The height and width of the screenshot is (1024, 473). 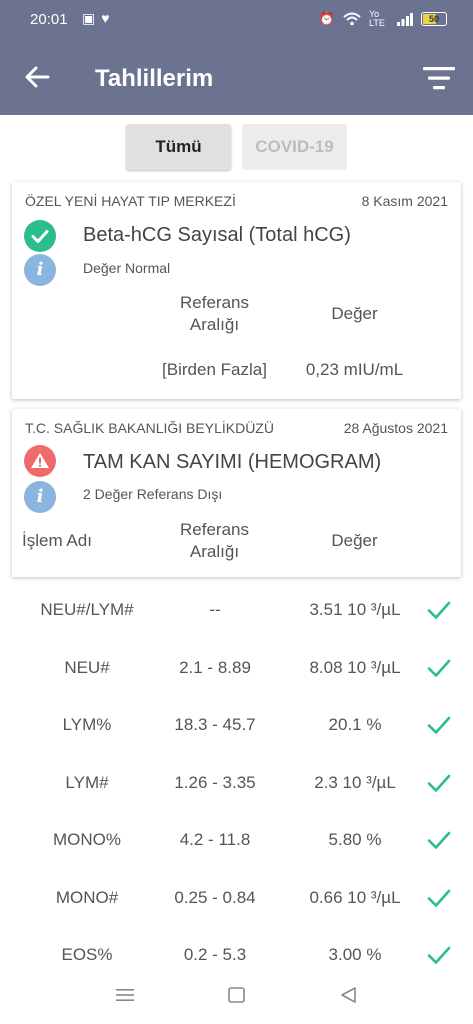 What do you see at coordinates (215, 724) in the screenshot?
I see `test-item-ref: 18.3 - 45.7` at bounding box center [215, 724].